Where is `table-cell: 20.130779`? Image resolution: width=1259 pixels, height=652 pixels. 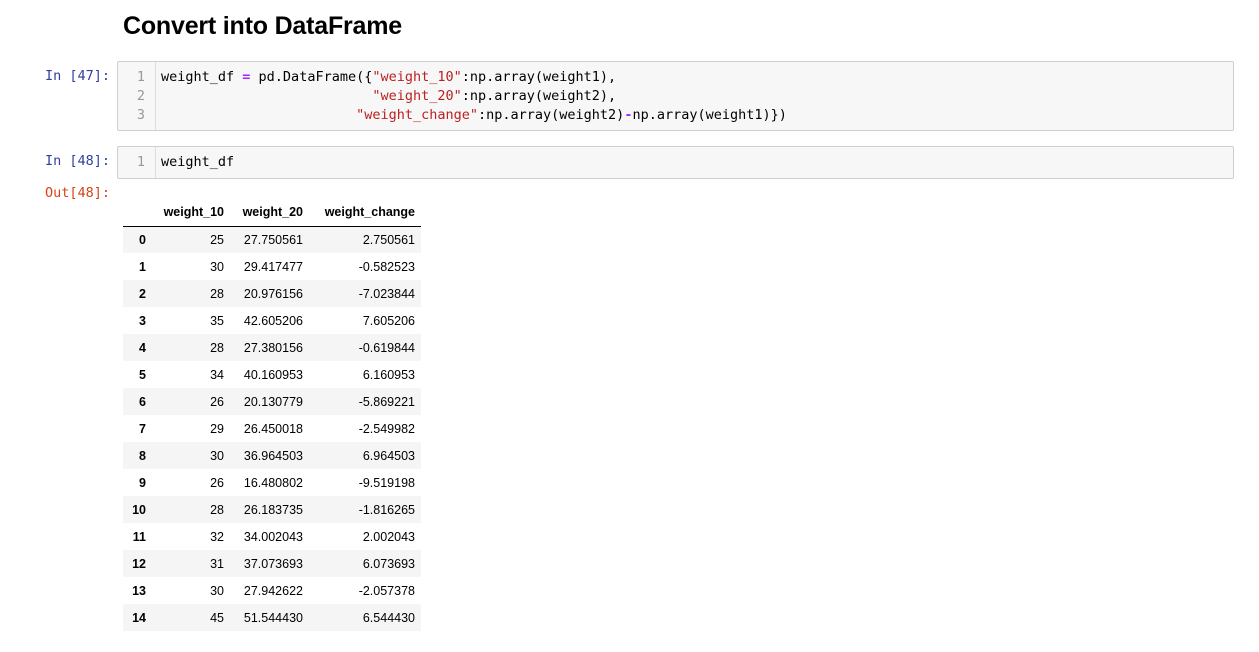 table-cell: 20.130779 is located at coordinates (273, 401).